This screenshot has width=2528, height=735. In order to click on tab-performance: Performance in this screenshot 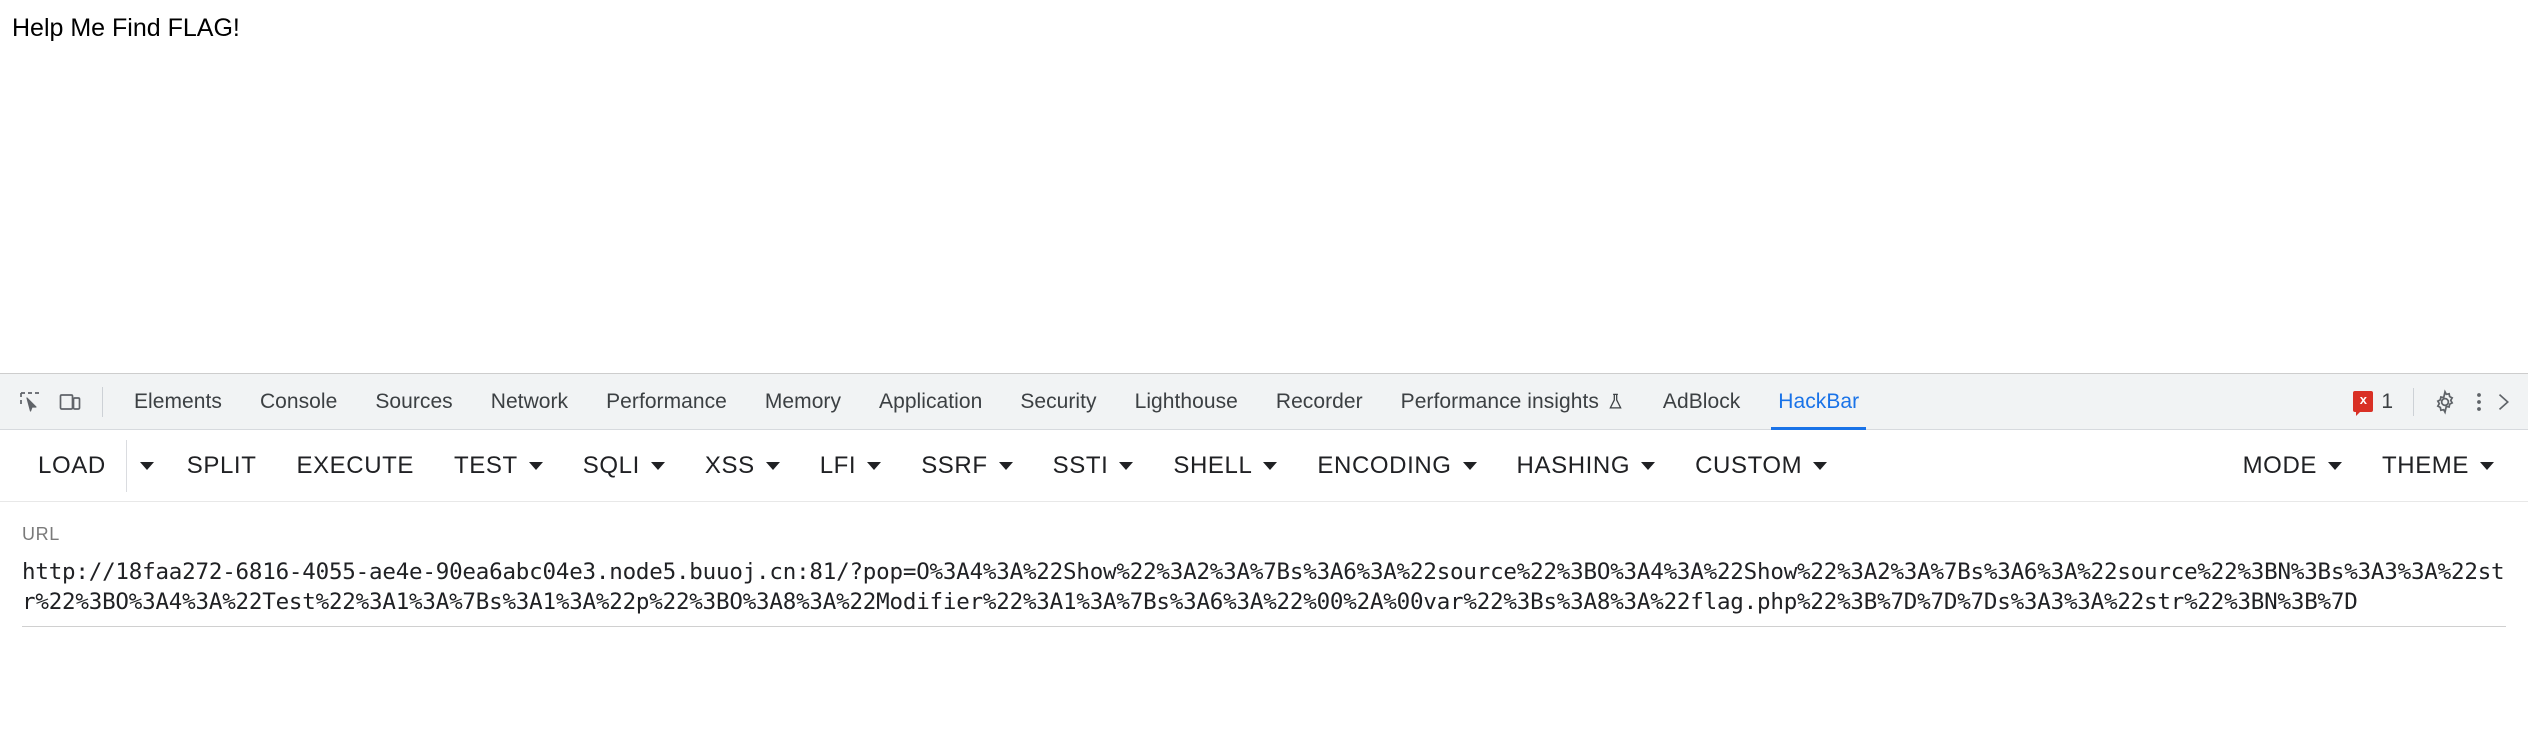, I will do `click(666, 402)`.